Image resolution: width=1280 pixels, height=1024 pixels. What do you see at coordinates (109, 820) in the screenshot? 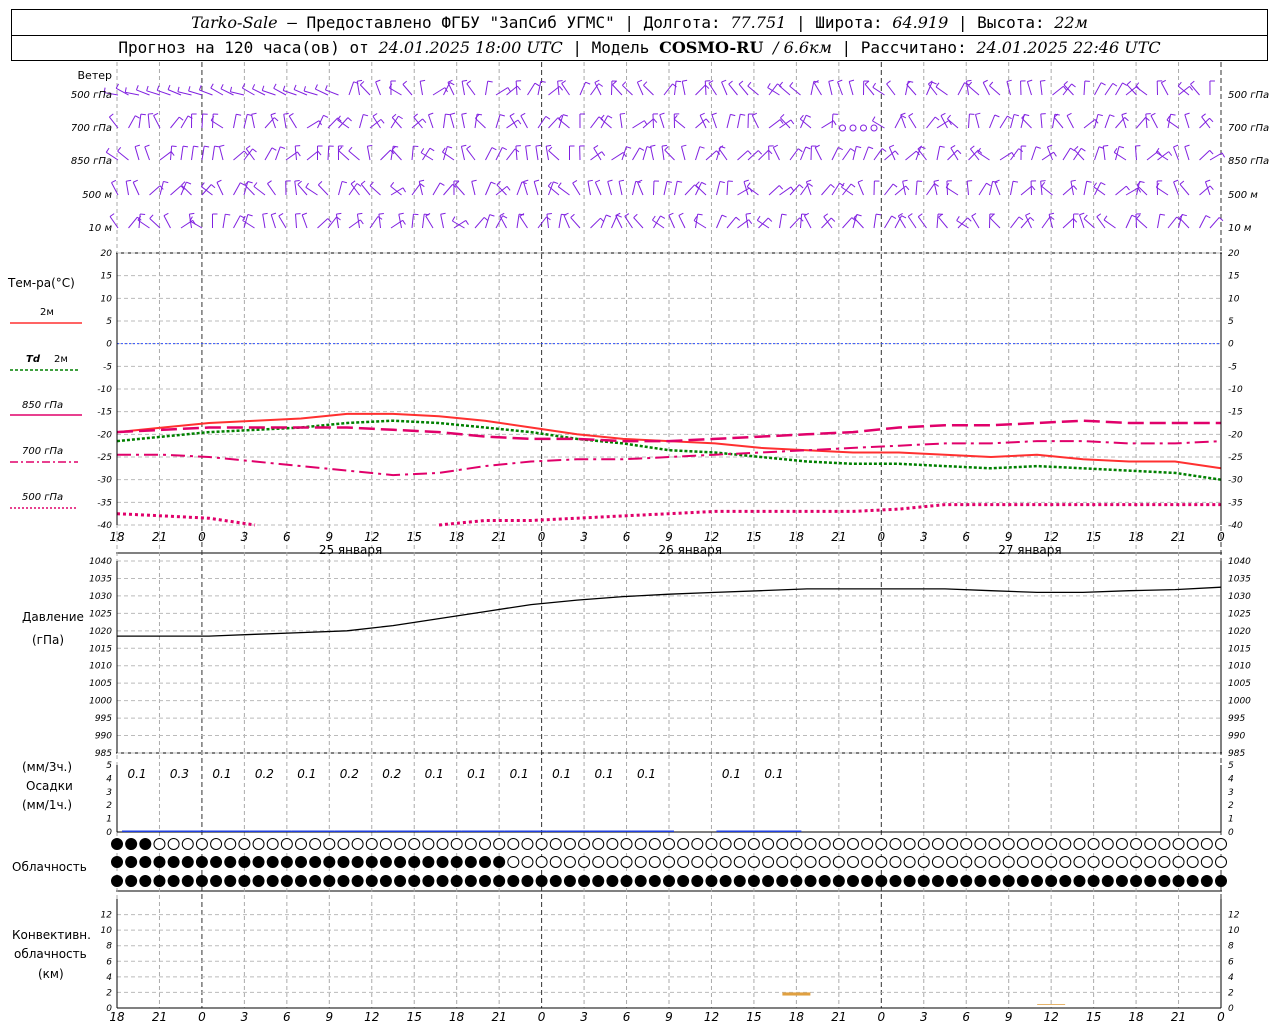
I see `precip-ytick-left: 1` at bounding box center [109, 820].